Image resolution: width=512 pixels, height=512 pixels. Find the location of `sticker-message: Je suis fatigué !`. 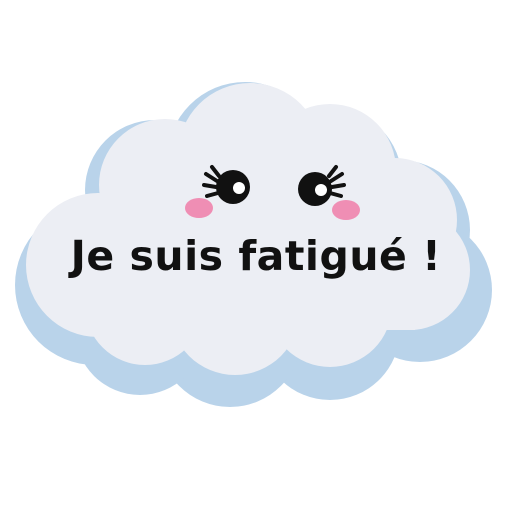

sticker-message: Je suis fatigué ! is located at coordinates (256, 256).